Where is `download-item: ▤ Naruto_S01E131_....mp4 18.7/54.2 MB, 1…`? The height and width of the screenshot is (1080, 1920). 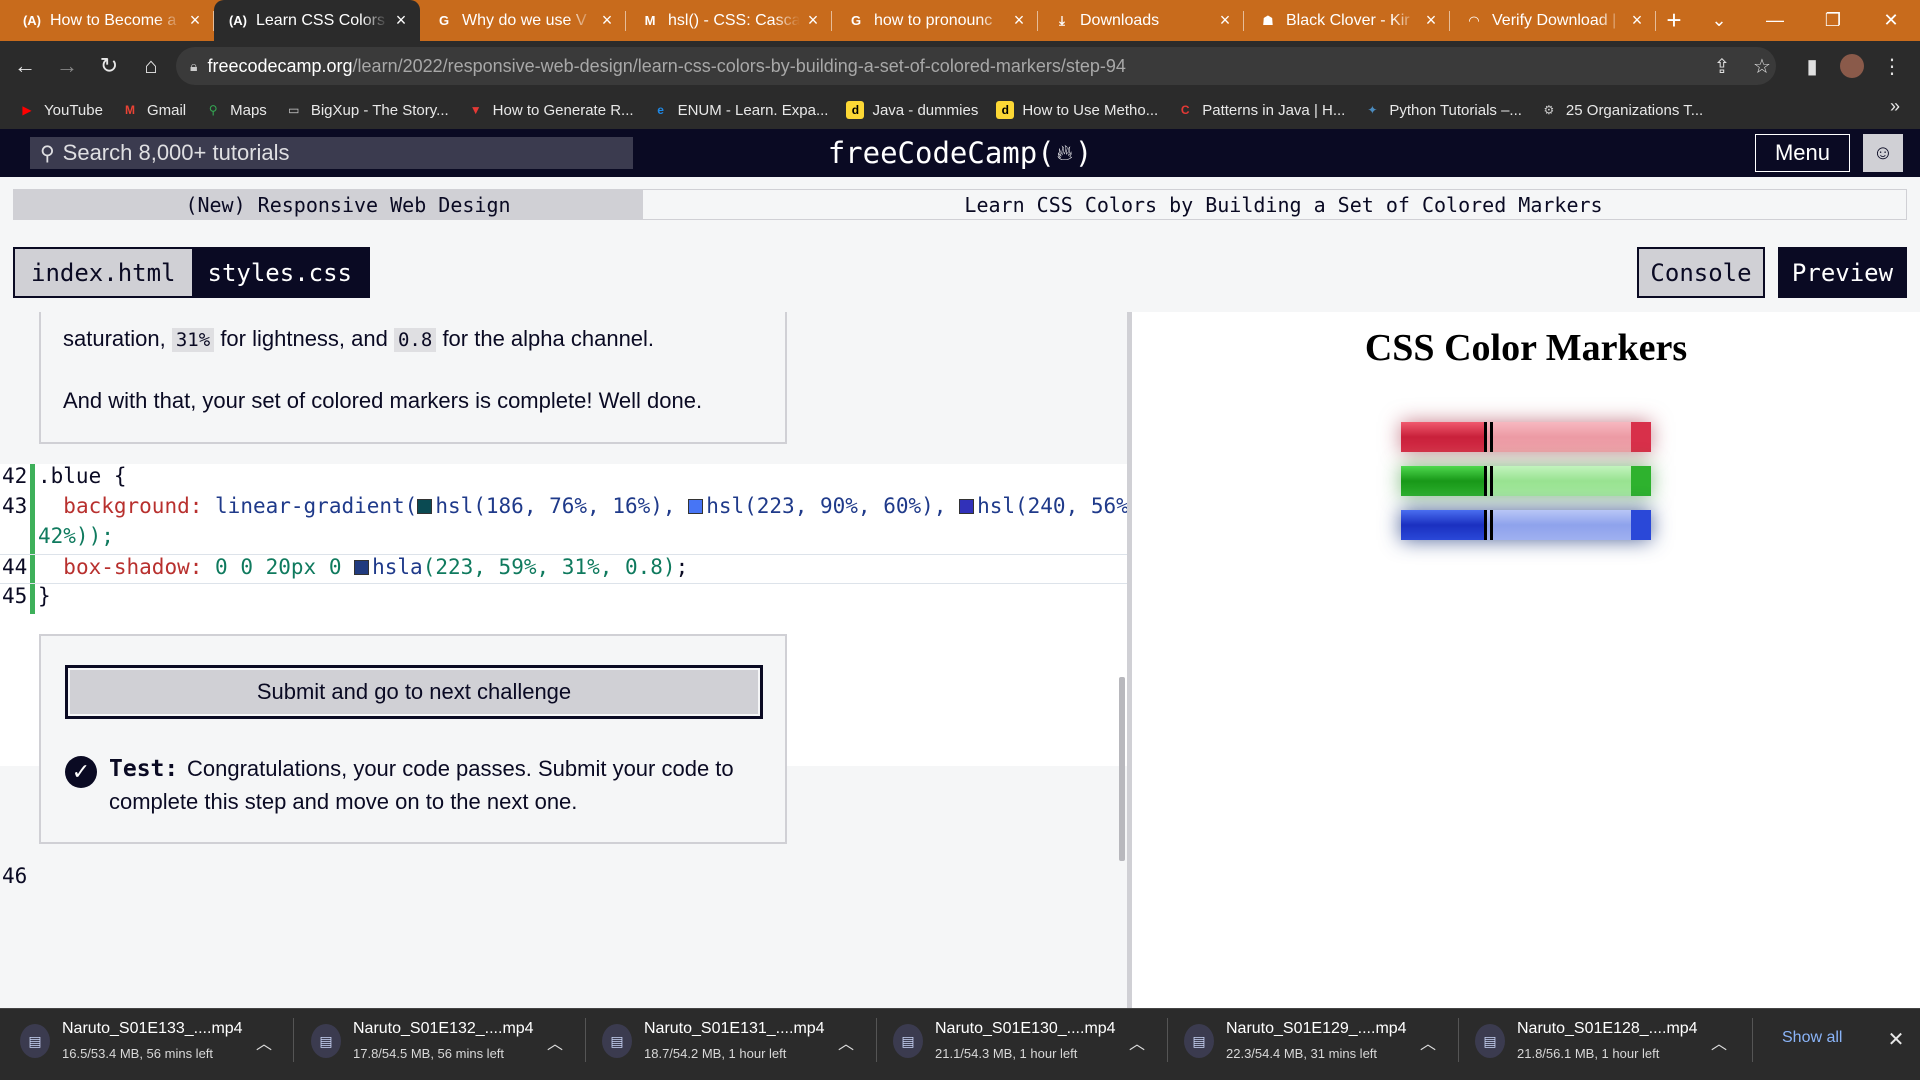
download-item: ▤ Naruto_S01E131_....mp4 18.7/54.2 MB, 1… is located at coordinates (742, 1044).